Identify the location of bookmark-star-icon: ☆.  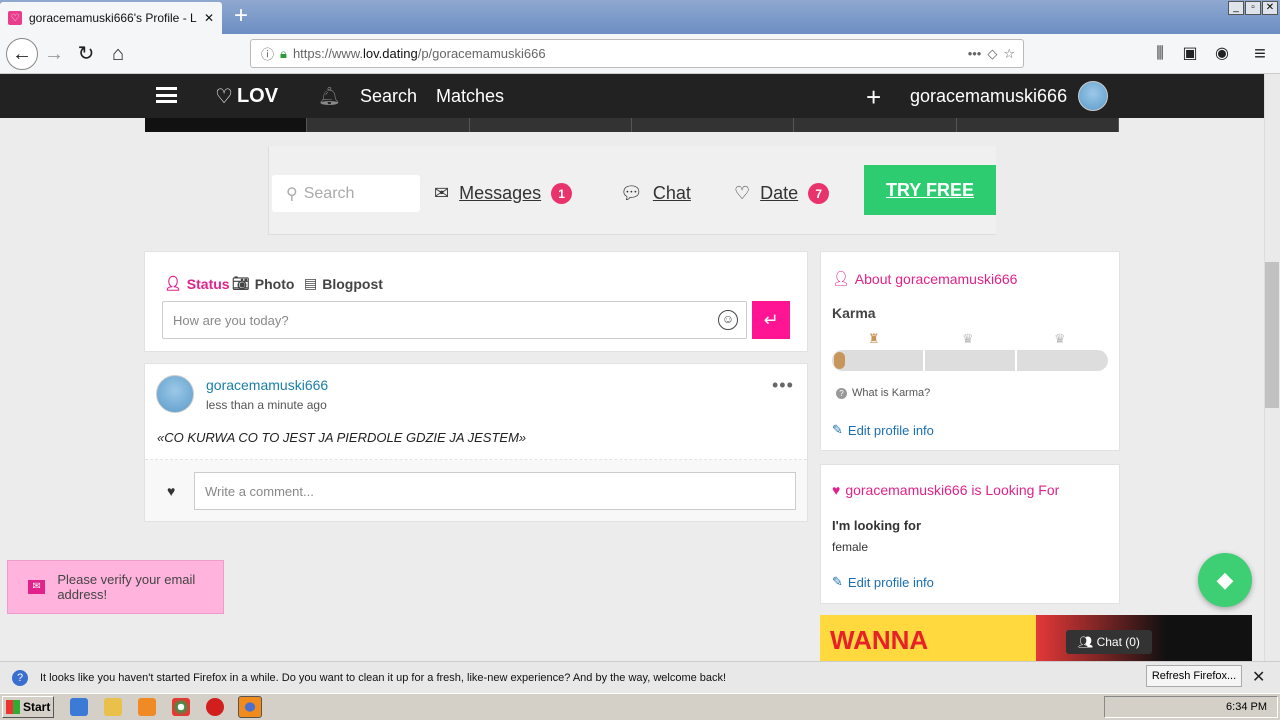
(1009, 54).